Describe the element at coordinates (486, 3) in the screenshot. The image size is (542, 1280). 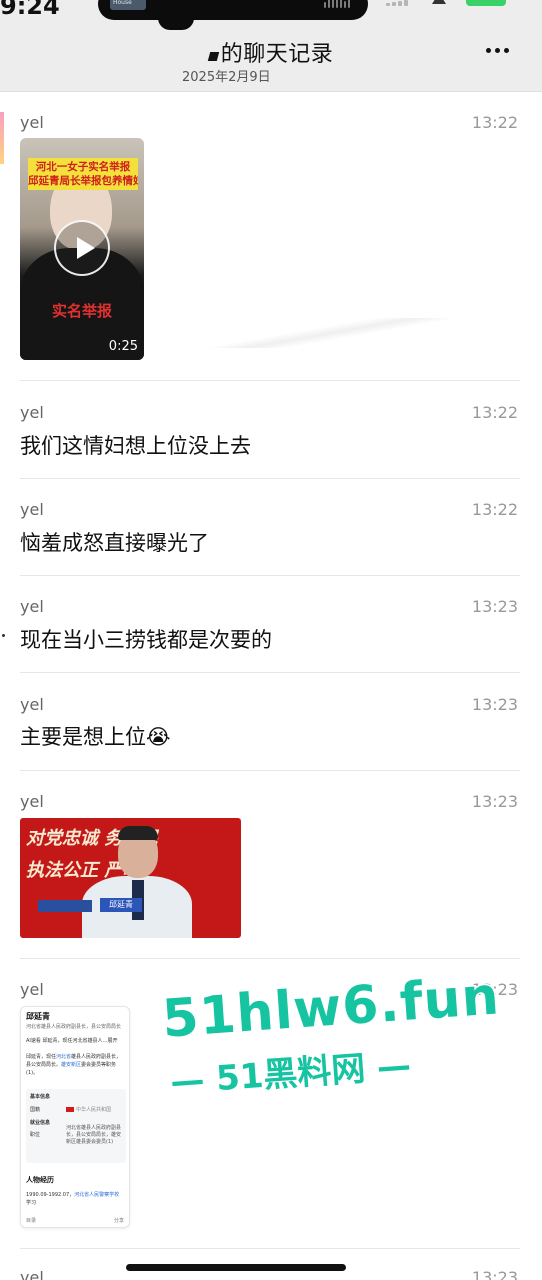
I see `battery-icon` at that location.